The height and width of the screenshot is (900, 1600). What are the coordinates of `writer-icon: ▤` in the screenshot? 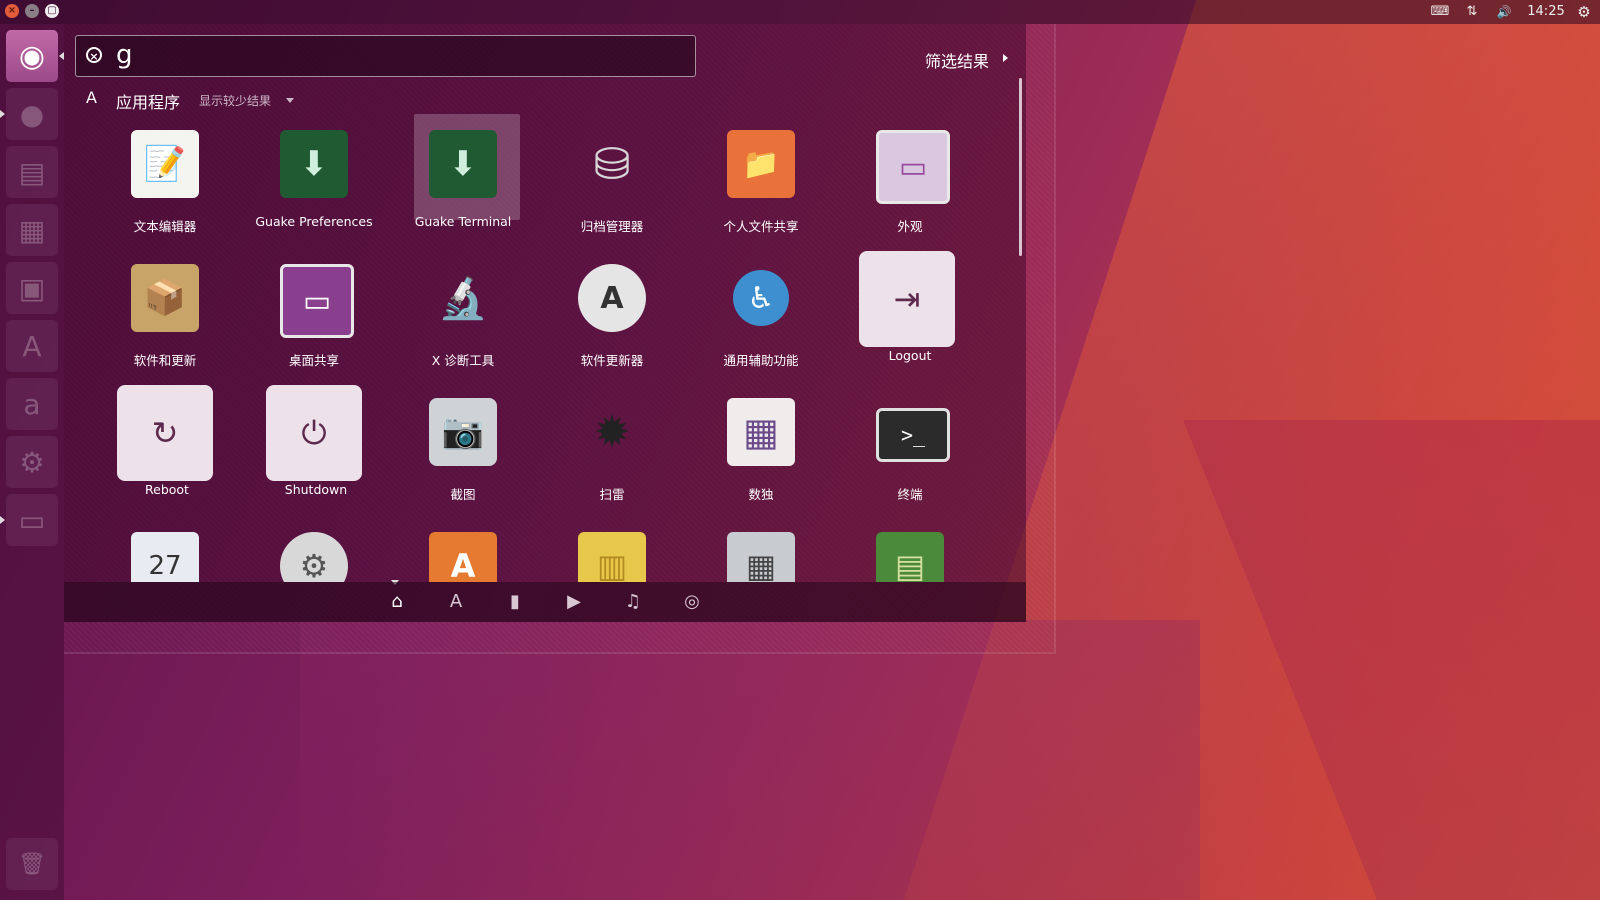 It's located at (32, 172).